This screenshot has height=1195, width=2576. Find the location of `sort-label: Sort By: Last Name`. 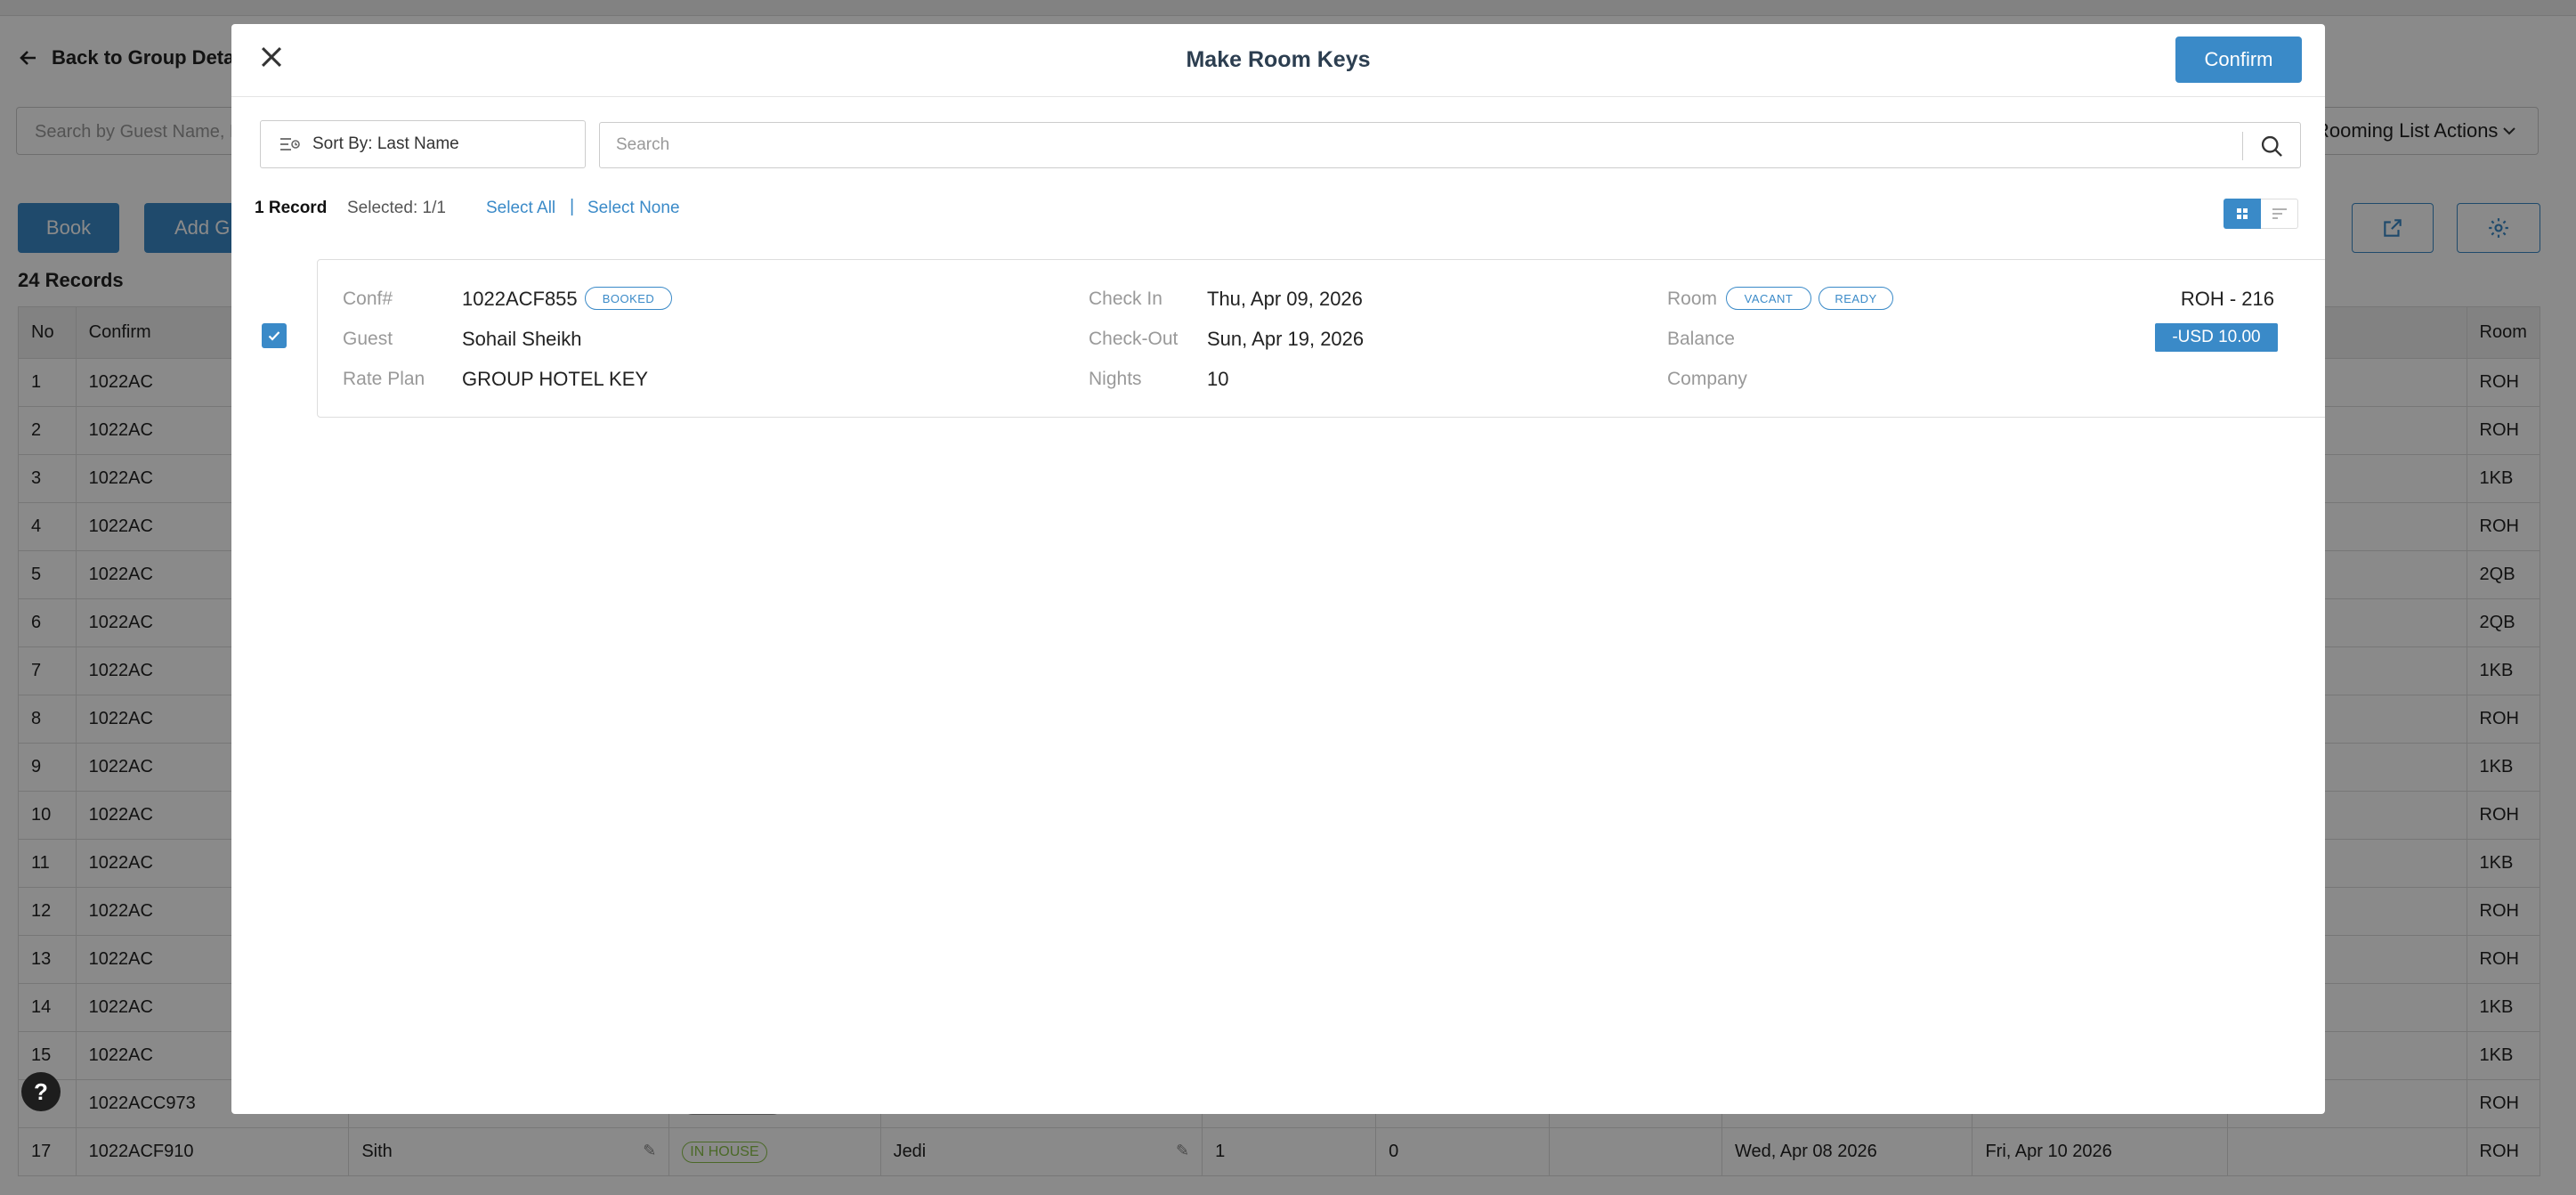

sort-label: Sort By: Last Name is located at coordinates (385, 143).